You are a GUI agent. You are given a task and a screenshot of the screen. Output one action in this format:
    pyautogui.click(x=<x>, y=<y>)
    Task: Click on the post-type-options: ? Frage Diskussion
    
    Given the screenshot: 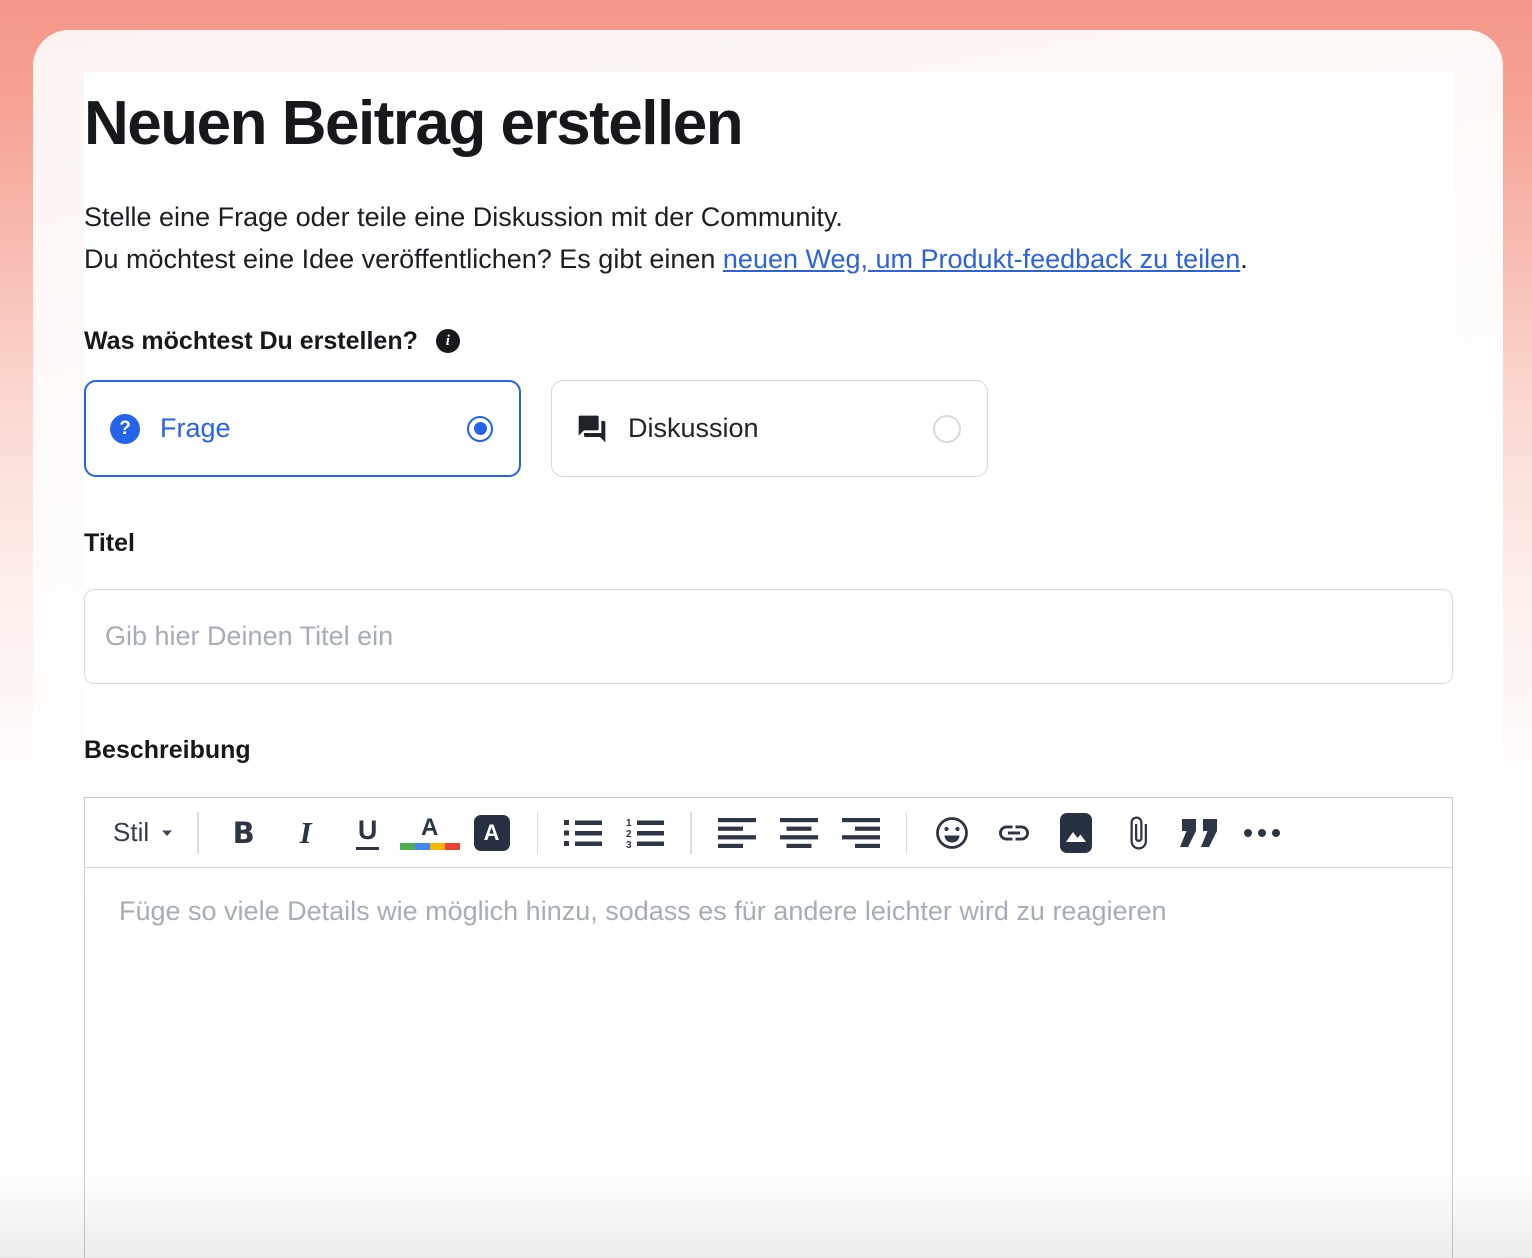 What is the action you would take?
    pyautogui.click(x=769, y=428)
    